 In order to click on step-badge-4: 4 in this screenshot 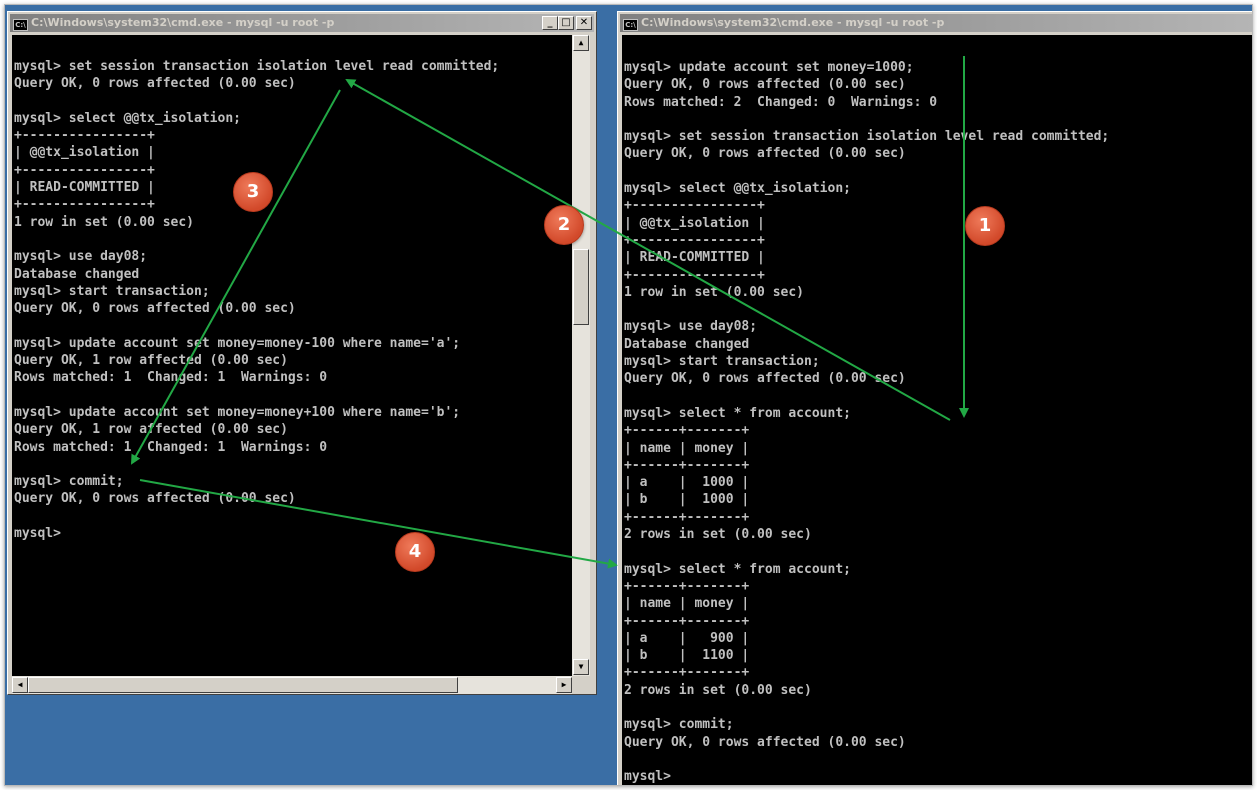, I will do `click(415, 552)`.